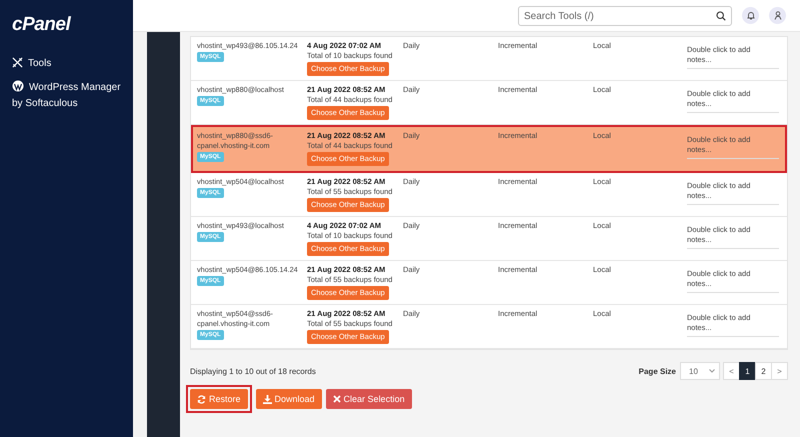 The width and height of the screenshot is (800, 437). I want to click on records-summary: Displaying 1 to 10 out of 18 records, so click(253, 371).